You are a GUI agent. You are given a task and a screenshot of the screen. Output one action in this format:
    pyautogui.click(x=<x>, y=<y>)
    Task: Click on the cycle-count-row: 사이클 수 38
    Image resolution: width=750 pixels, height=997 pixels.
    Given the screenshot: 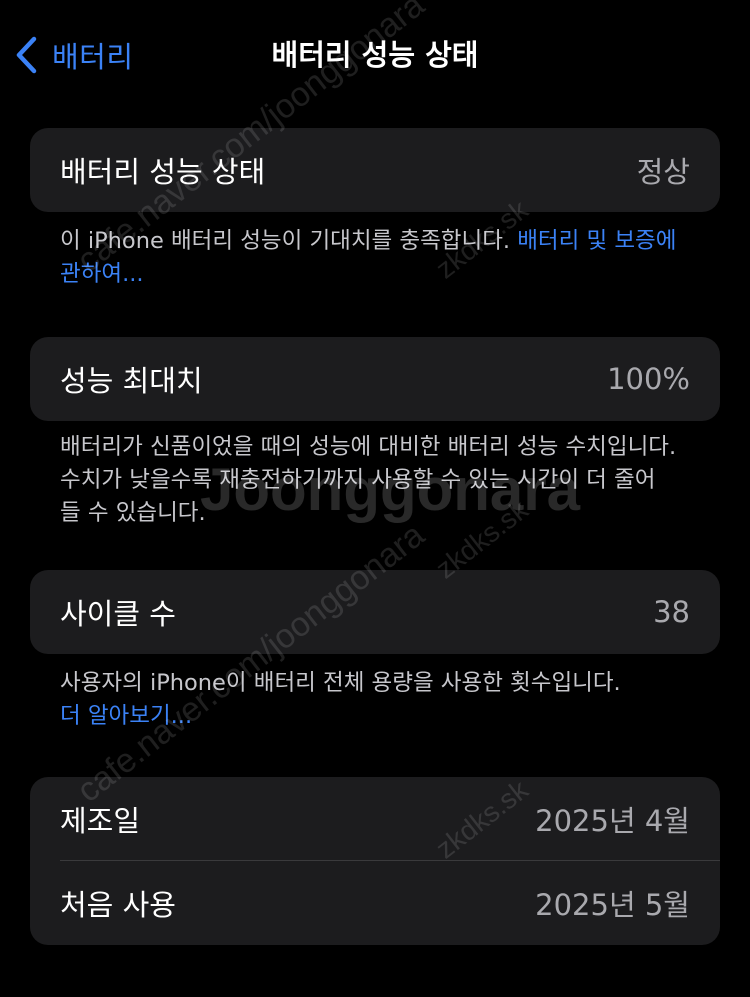 What is the action you would take?
    pyautogui.click(x=375, y=612)
    